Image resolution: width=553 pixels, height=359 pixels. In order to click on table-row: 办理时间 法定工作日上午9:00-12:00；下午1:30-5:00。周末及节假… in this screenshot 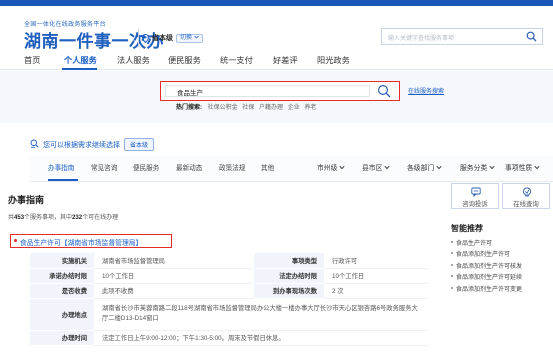, I will do `click(229, 338)`.